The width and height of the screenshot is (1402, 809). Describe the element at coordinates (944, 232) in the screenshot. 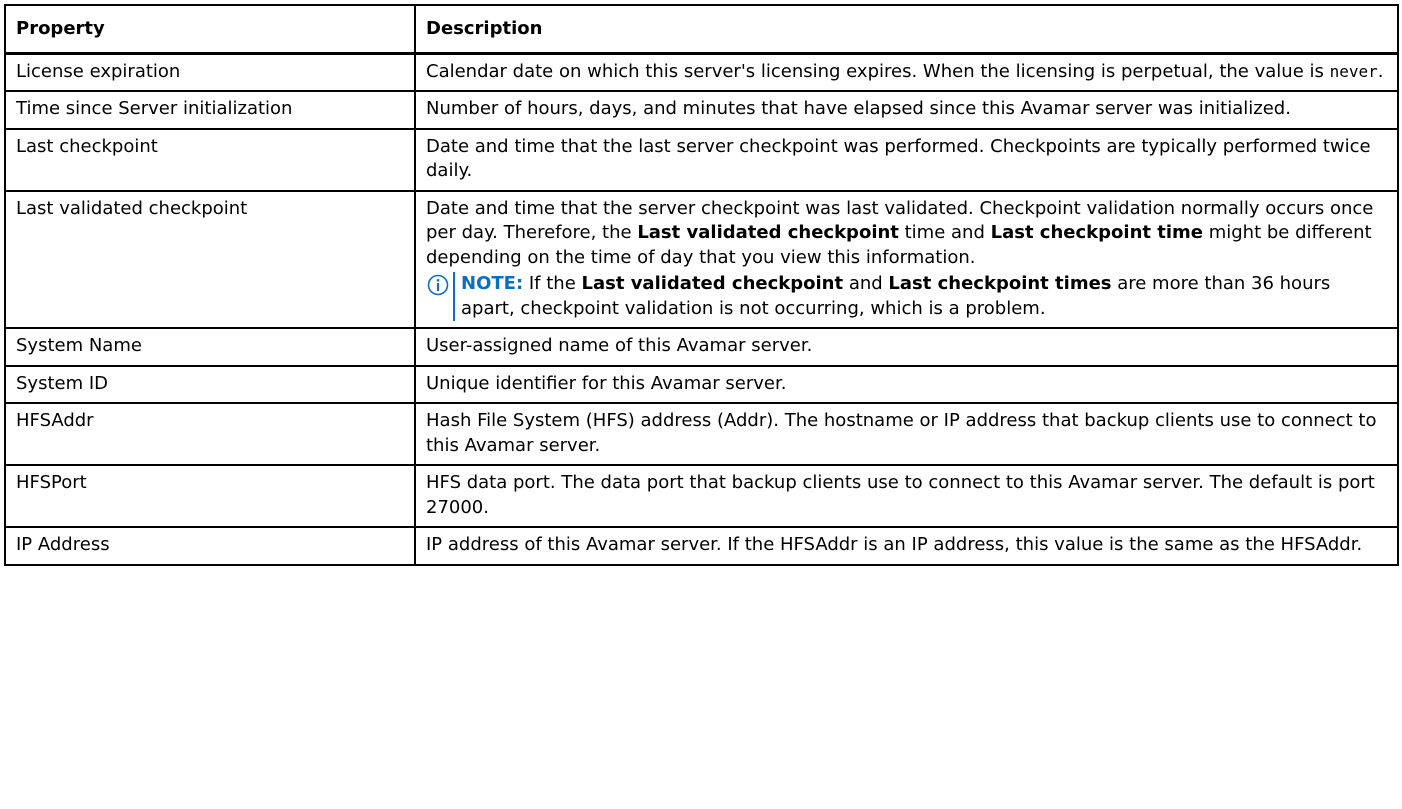

I see `description-text: time and` at that location.